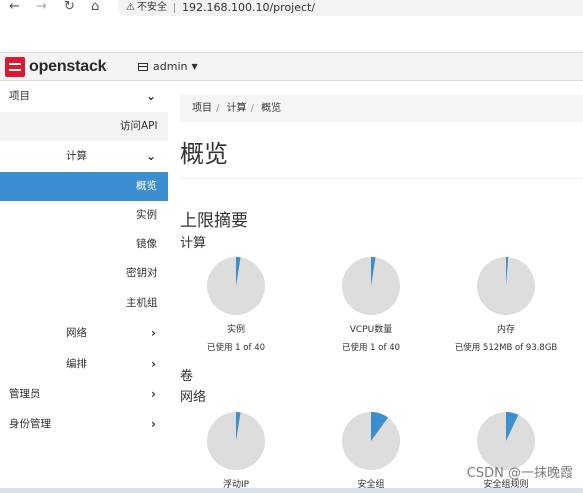 Image resolution: width=583 pixels, height=493 pixels. I want to click on pie-vcpus: VCPU数量 已使用 1 of 40, so click(371, 304).